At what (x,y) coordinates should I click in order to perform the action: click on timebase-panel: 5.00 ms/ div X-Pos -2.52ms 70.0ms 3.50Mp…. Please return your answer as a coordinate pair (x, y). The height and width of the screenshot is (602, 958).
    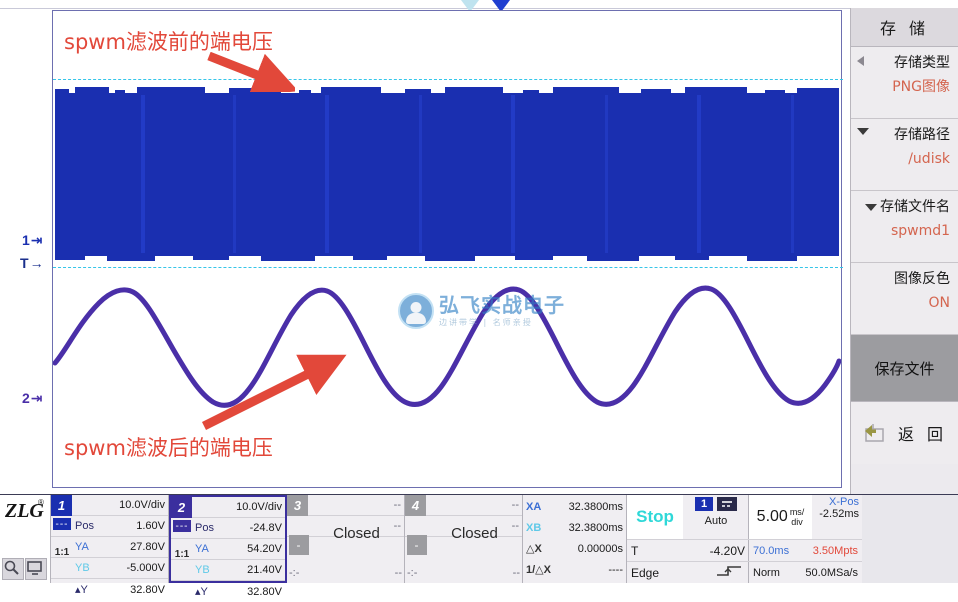
    Looking at the image, I should click on (805, 539).